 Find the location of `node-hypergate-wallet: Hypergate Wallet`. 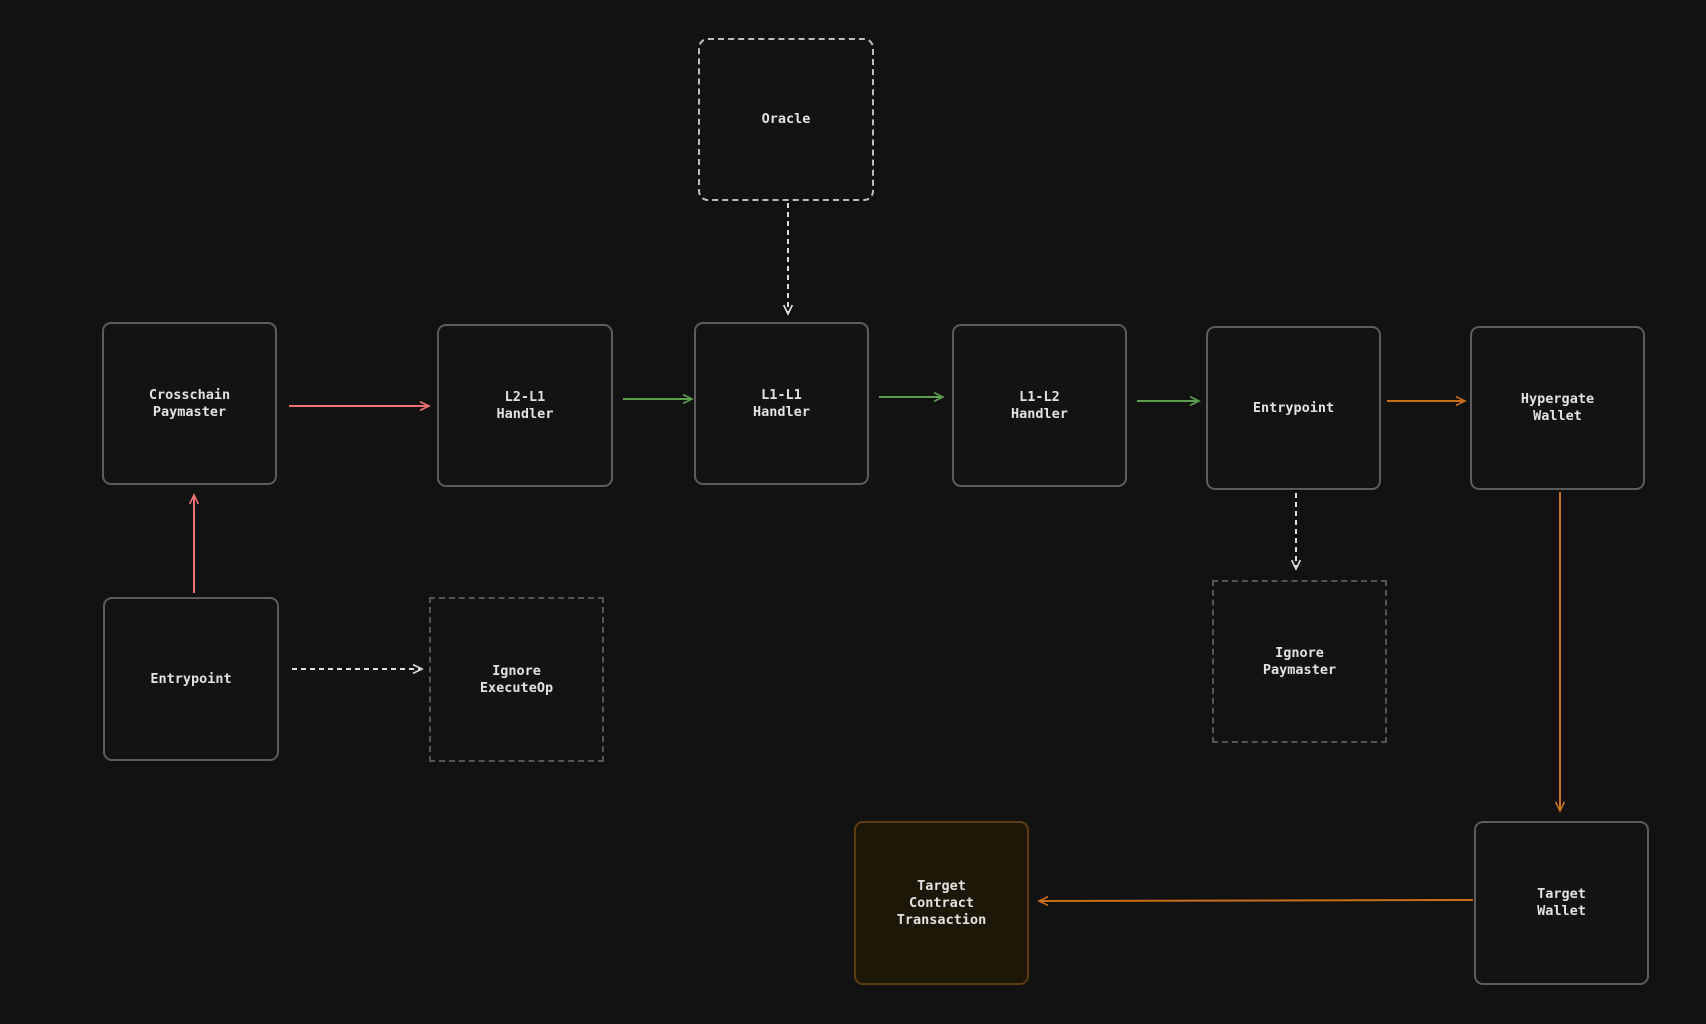

node-hypergate-wallet: Hypergate Wallet is located at coordinates (1557, 408).